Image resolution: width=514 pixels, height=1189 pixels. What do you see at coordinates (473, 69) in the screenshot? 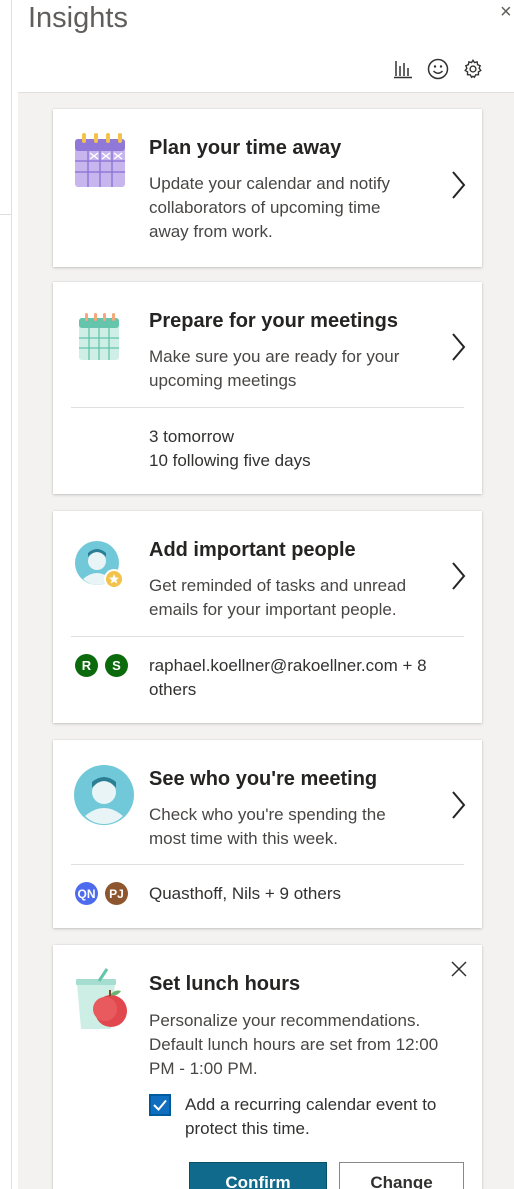
I see `gear-icon` at bounding box center [473, 69].